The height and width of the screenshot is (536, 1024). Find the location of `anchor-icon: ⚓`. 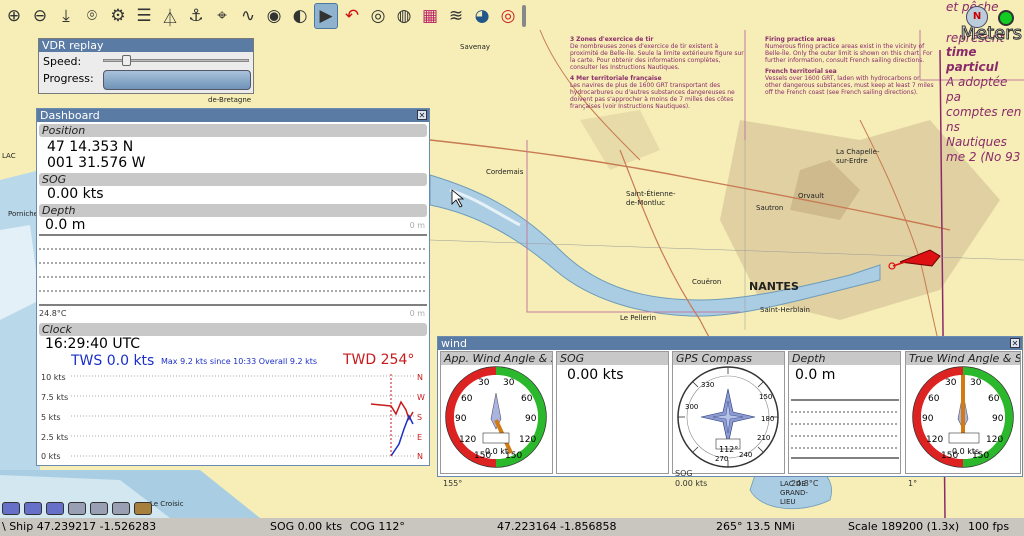

anchor-icon: ⚓ is located at coordinates (196, 16).